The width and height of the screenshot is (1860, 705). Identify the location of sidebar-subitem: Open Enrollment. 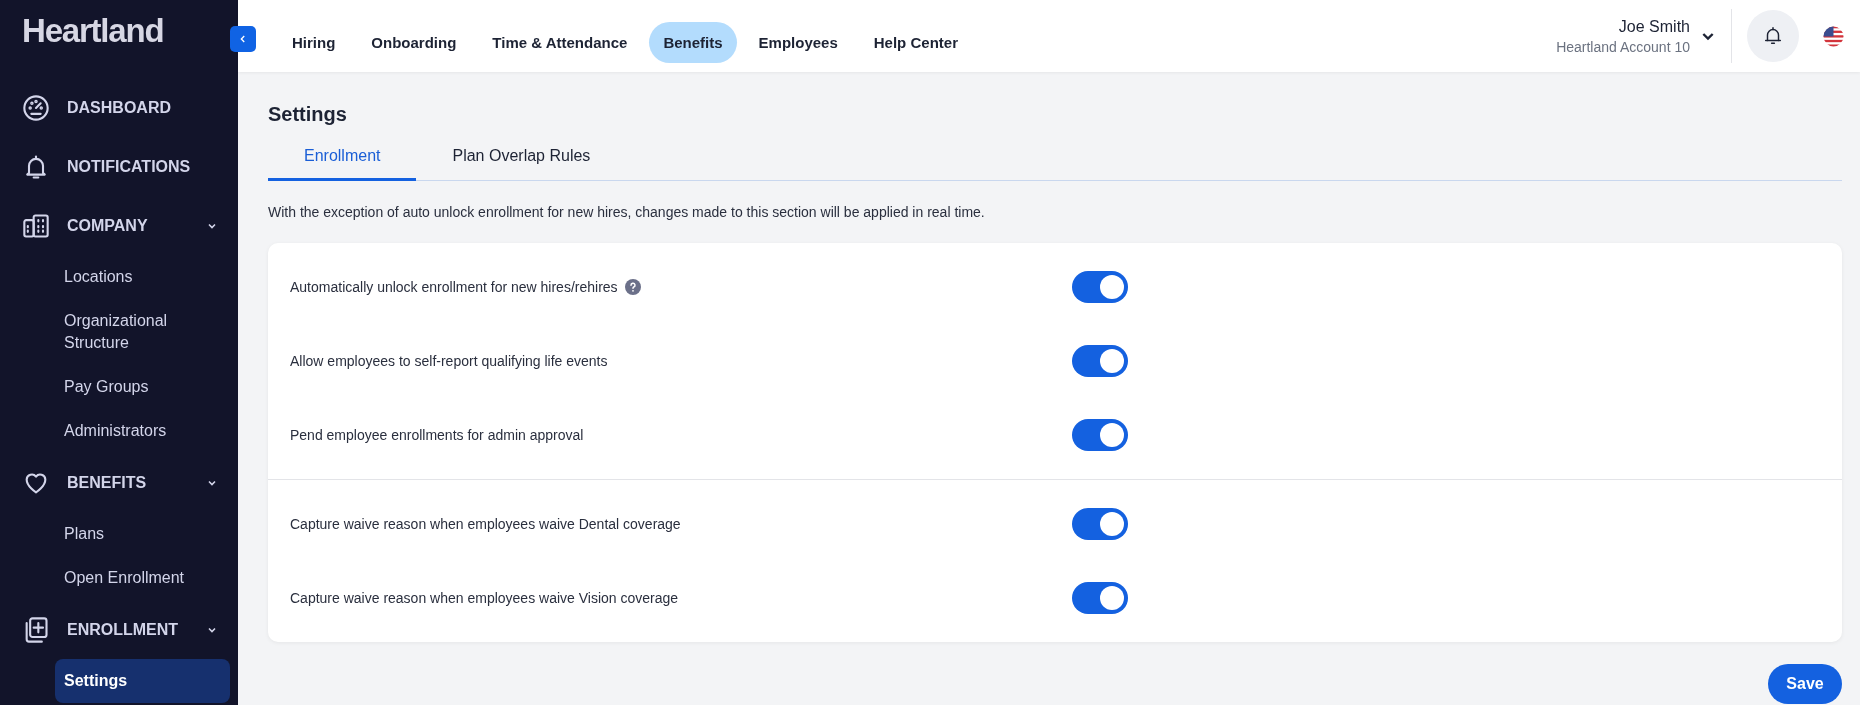
(142, 578).